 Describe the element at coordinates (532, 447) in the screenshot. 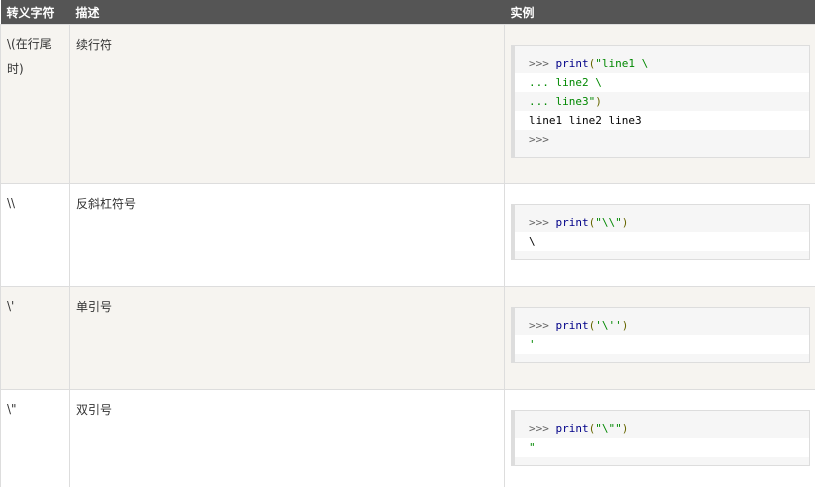

I see `output-text: "` at that location.